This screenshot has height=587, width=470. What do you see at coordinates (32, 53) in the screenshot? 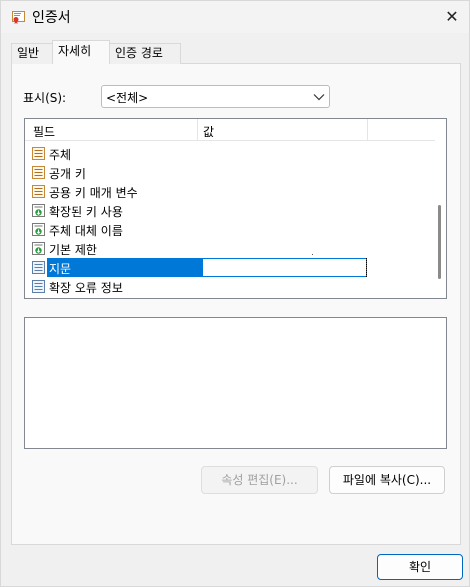
I see `tab-general: 일반` at bounding box center [32, 53].